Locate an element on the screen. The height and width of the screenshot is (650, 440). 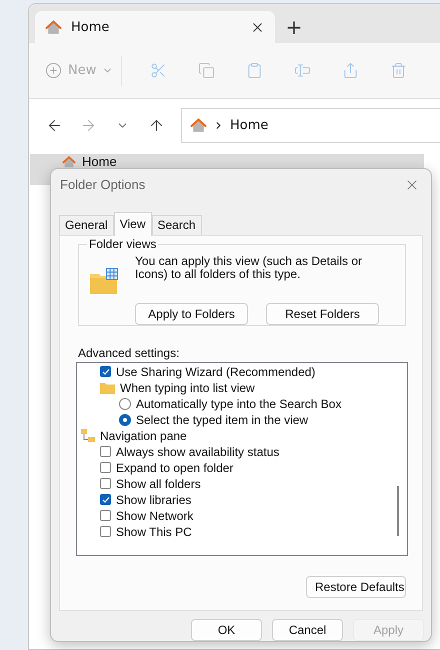
setting-label: Show This PC is located at coordinates (154, 531).